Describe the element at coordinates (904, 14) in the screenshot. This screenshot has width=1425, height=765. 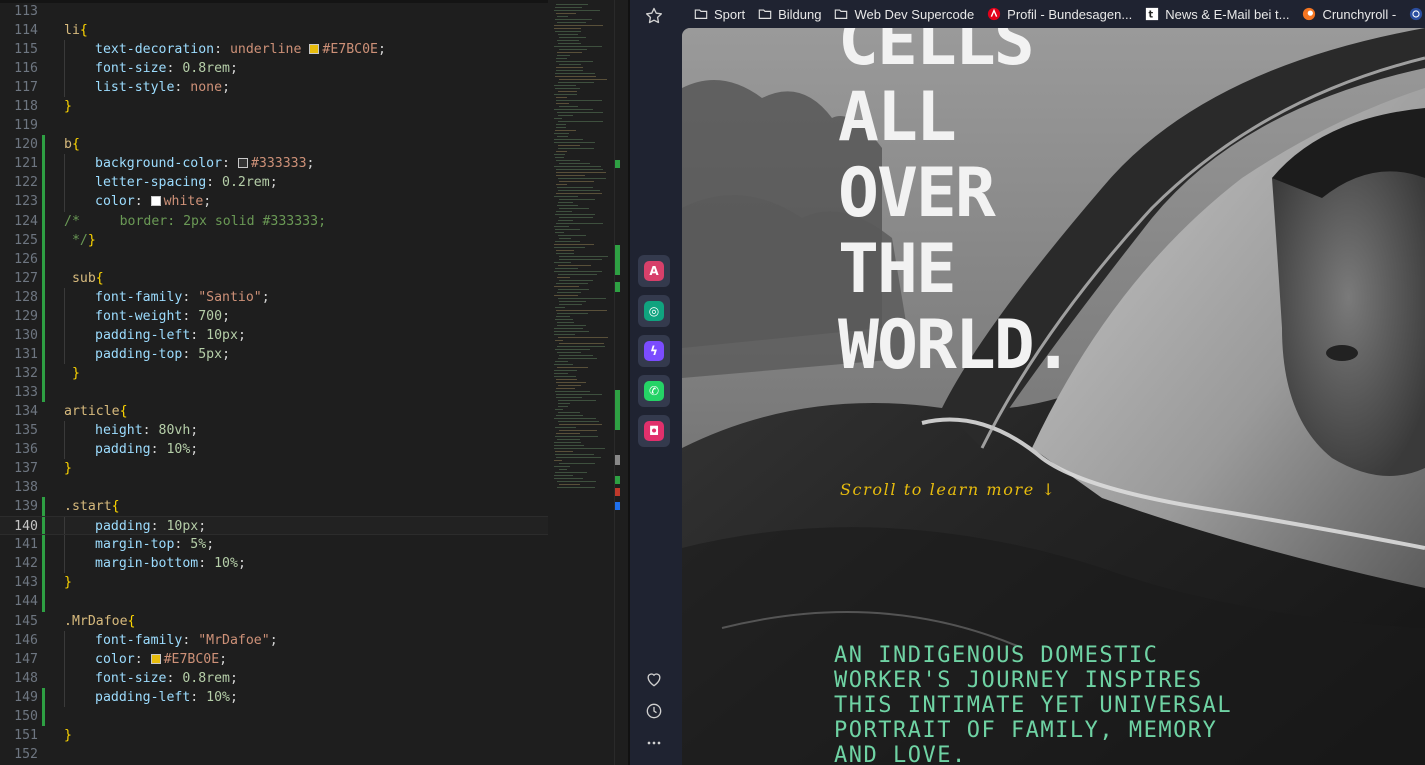
I see `bookmark-item: Web Dev Supercode` at that location.